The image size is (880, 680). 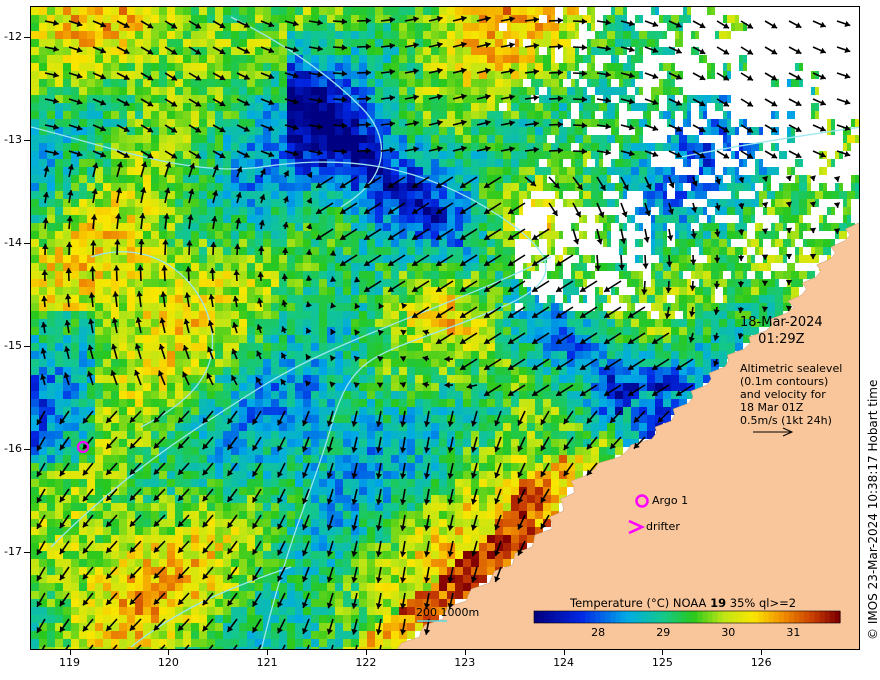 I want to click on alt-note-line-3: and velocity for, so click(x=783, y=394).